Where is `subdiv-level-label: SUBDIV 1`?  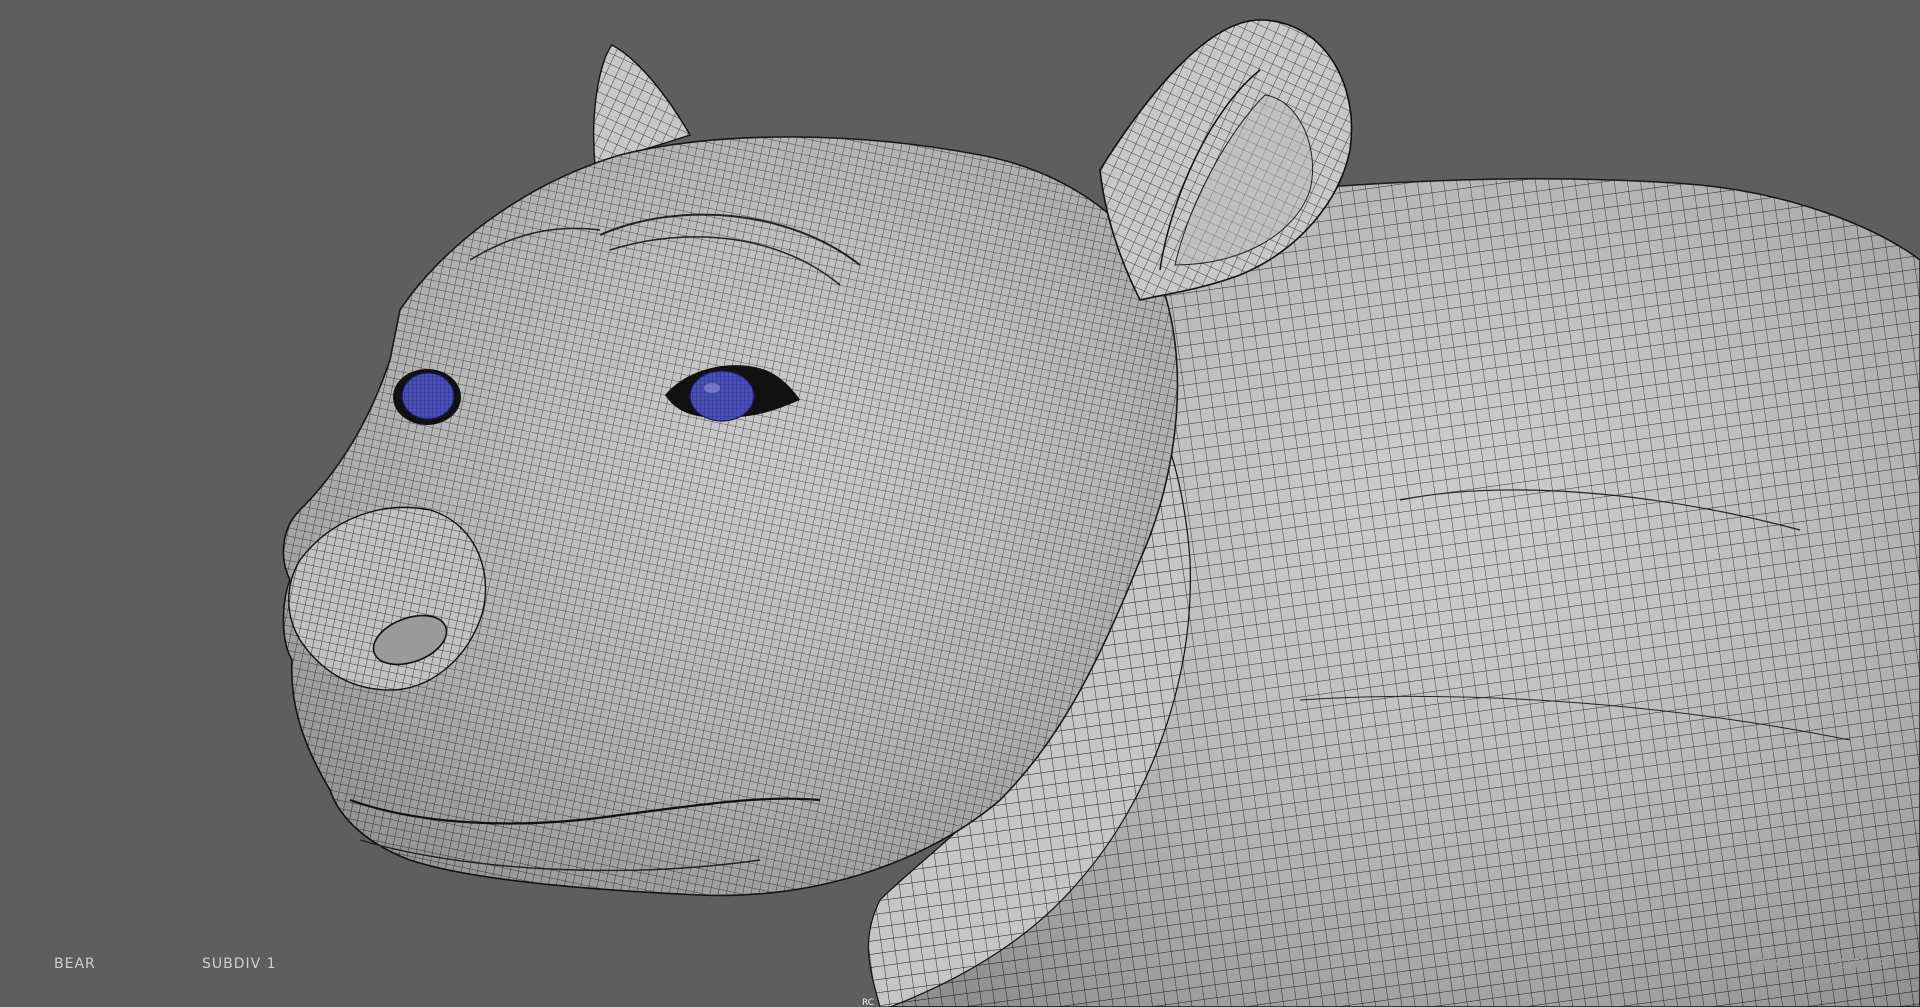
subdiv-level-label: SUBDIV 1 is located at coordinates (239, 964).